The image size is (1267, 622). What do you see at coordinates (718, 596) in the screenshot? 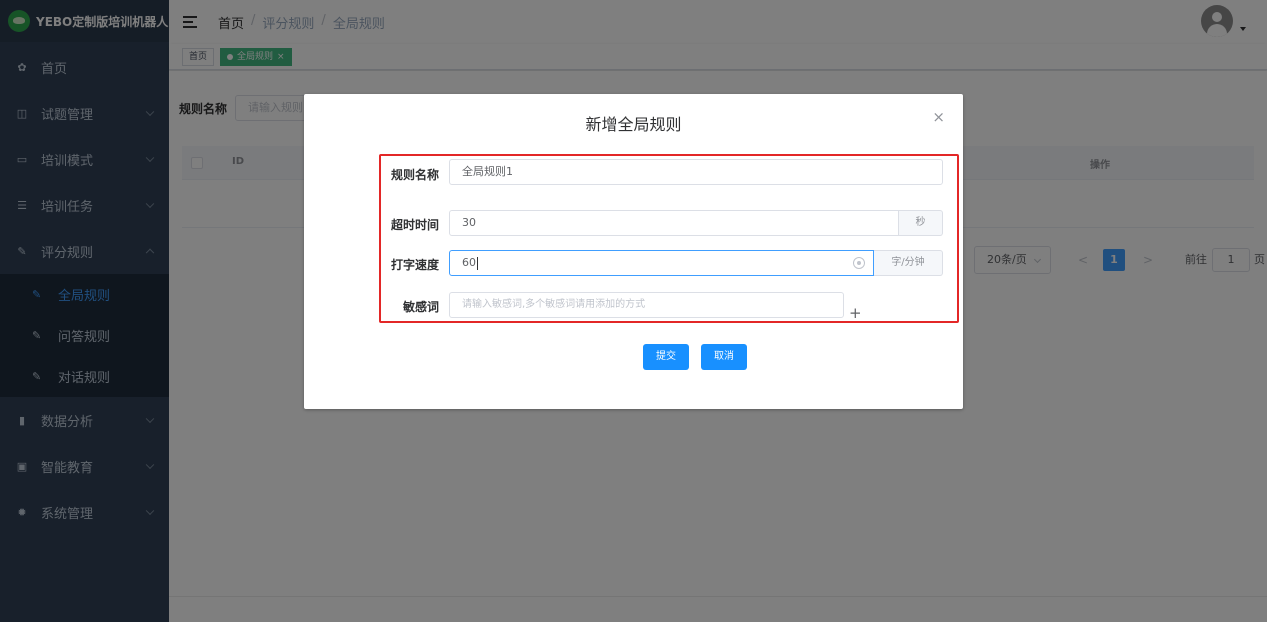
I see `footer-divider` at bounding box center [718, 596].